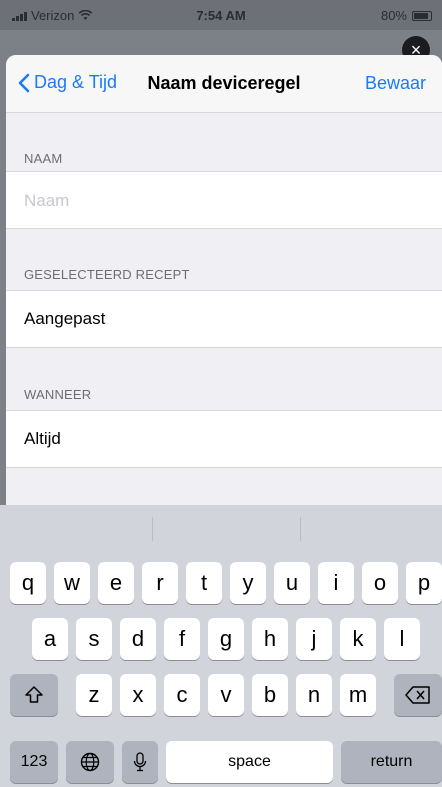 Image resolution: width=442 pixels, height=787 pixels. What do you see at coordinates (65, 318) in the screenshot?
I see `recipe-value: Aangepast` at bounding box center [65, 318].